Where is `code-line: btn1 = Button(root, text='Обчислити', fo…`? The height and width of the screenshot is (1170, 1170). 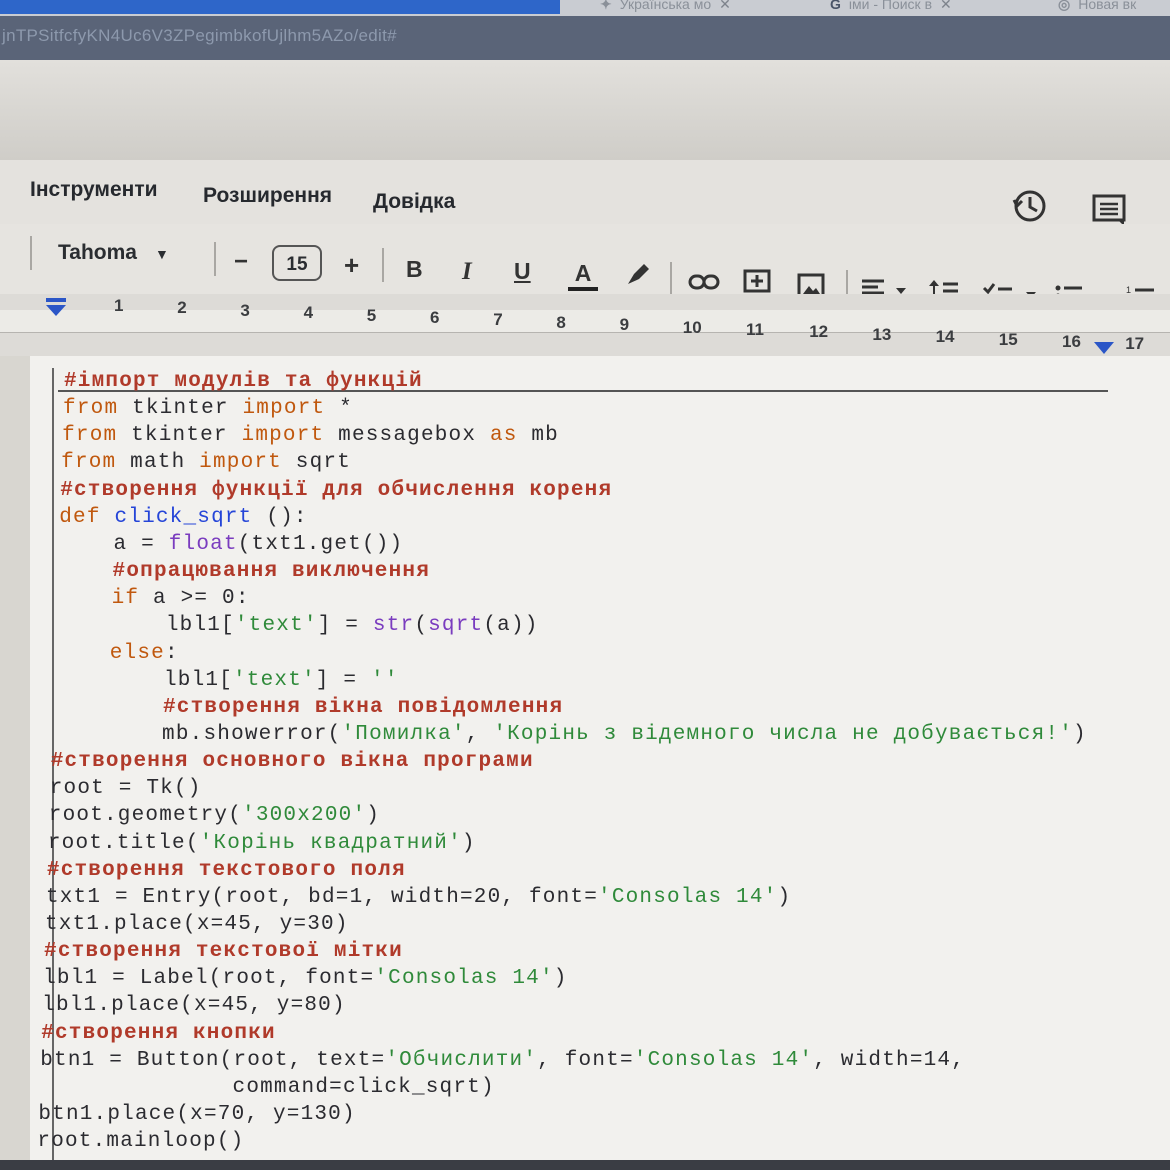
code-line: btn1 = Button(root, text='Обчислити', fo… is located at coordinates (503, 1060).